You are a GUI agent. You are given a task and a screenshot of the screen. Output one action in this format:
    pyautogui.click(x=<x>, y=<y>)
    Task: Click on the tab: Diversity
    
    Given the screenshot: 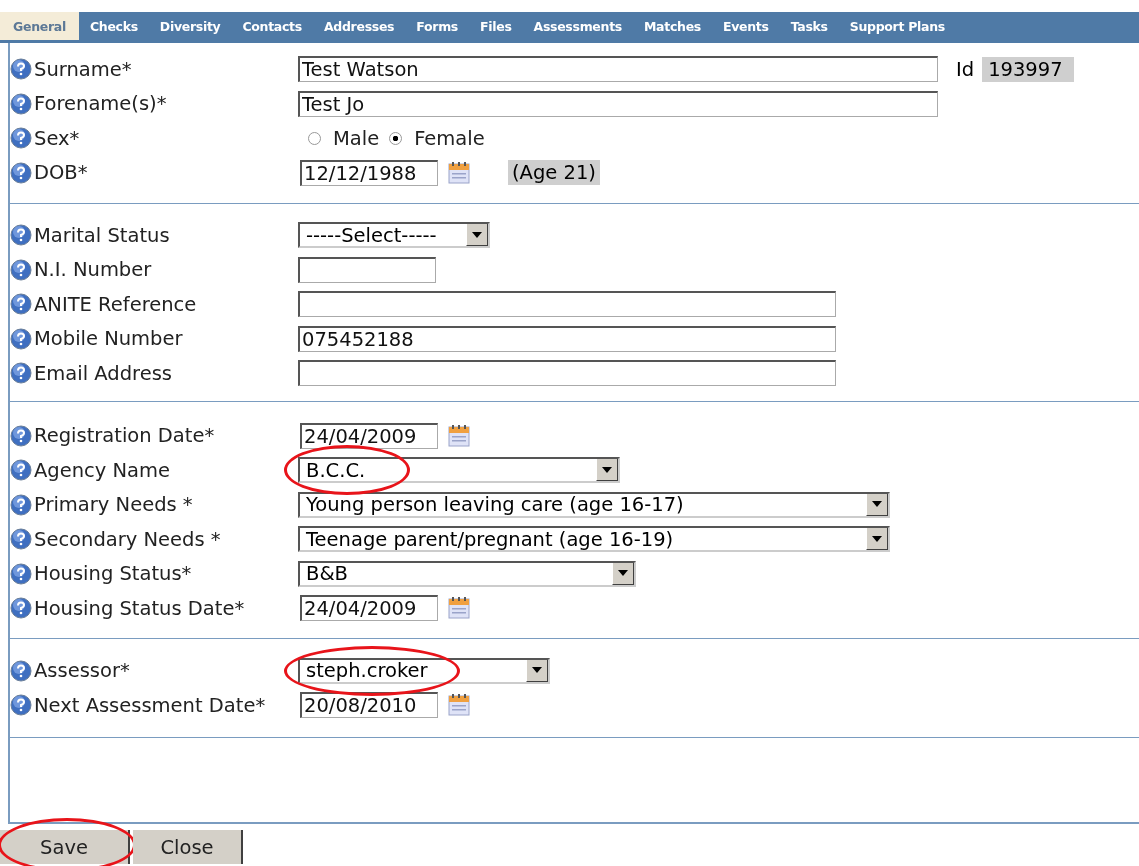 What is the action you would take?
    pyautogui.click(x=190, y=26)
    